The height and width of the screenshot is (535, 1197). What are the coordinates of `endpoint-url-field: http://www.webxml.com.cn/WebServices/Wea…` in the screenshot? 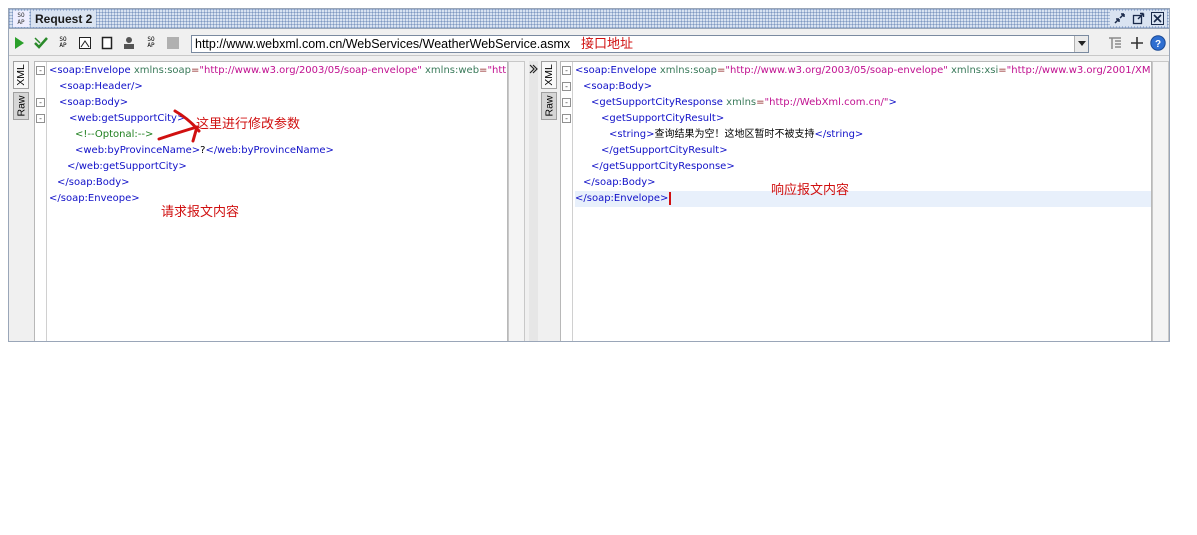 It's located at (640, 44).